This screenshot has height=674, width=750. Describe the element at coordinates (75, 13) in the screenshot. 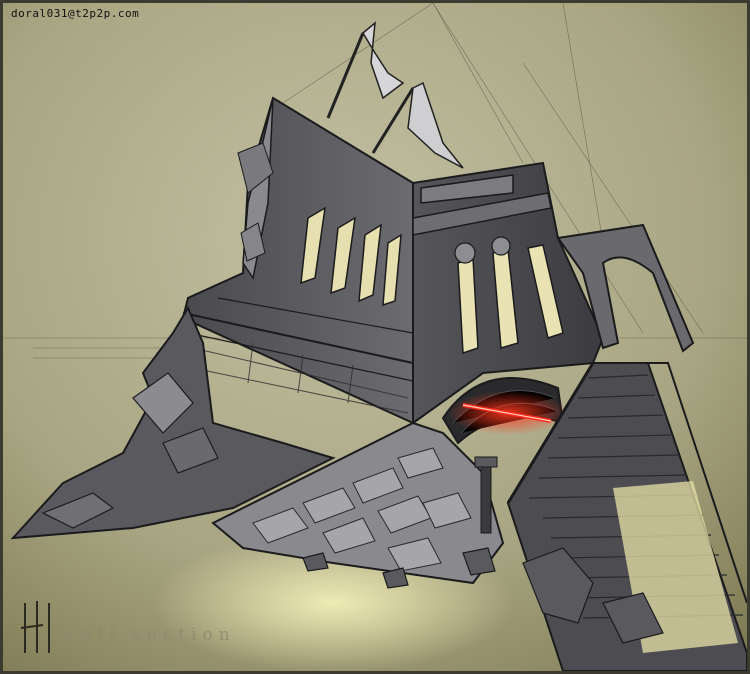

I see `watermark-text: doral031@t2p2p.com` at that location.